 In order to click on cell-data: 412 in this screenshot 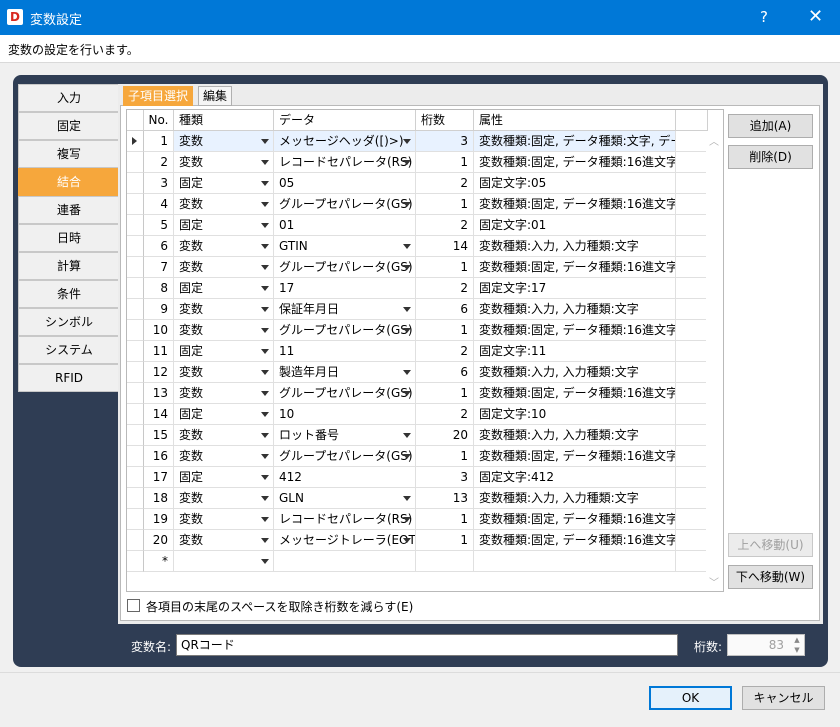, I will do `click(345, 477)`.